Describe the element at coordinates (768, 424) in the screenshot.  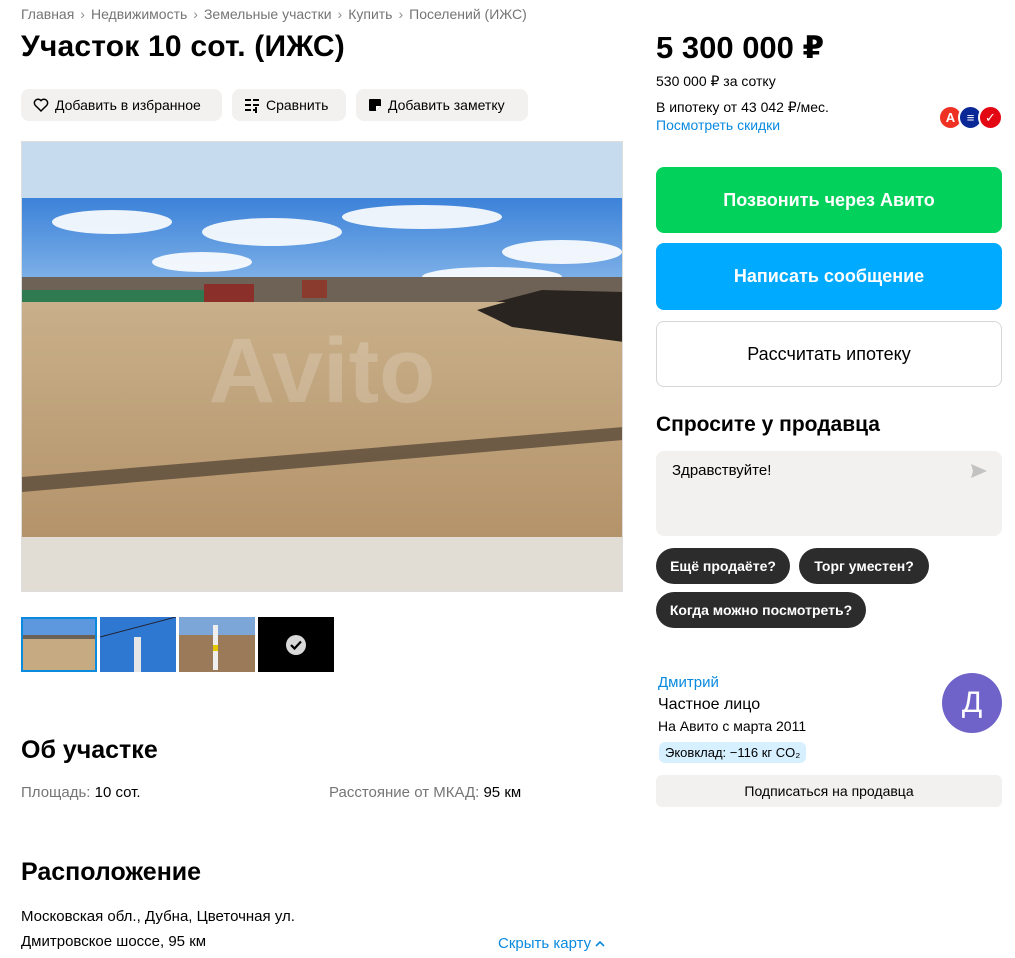
I see `ask-seller-heading: Спросите у продавца` at that location.